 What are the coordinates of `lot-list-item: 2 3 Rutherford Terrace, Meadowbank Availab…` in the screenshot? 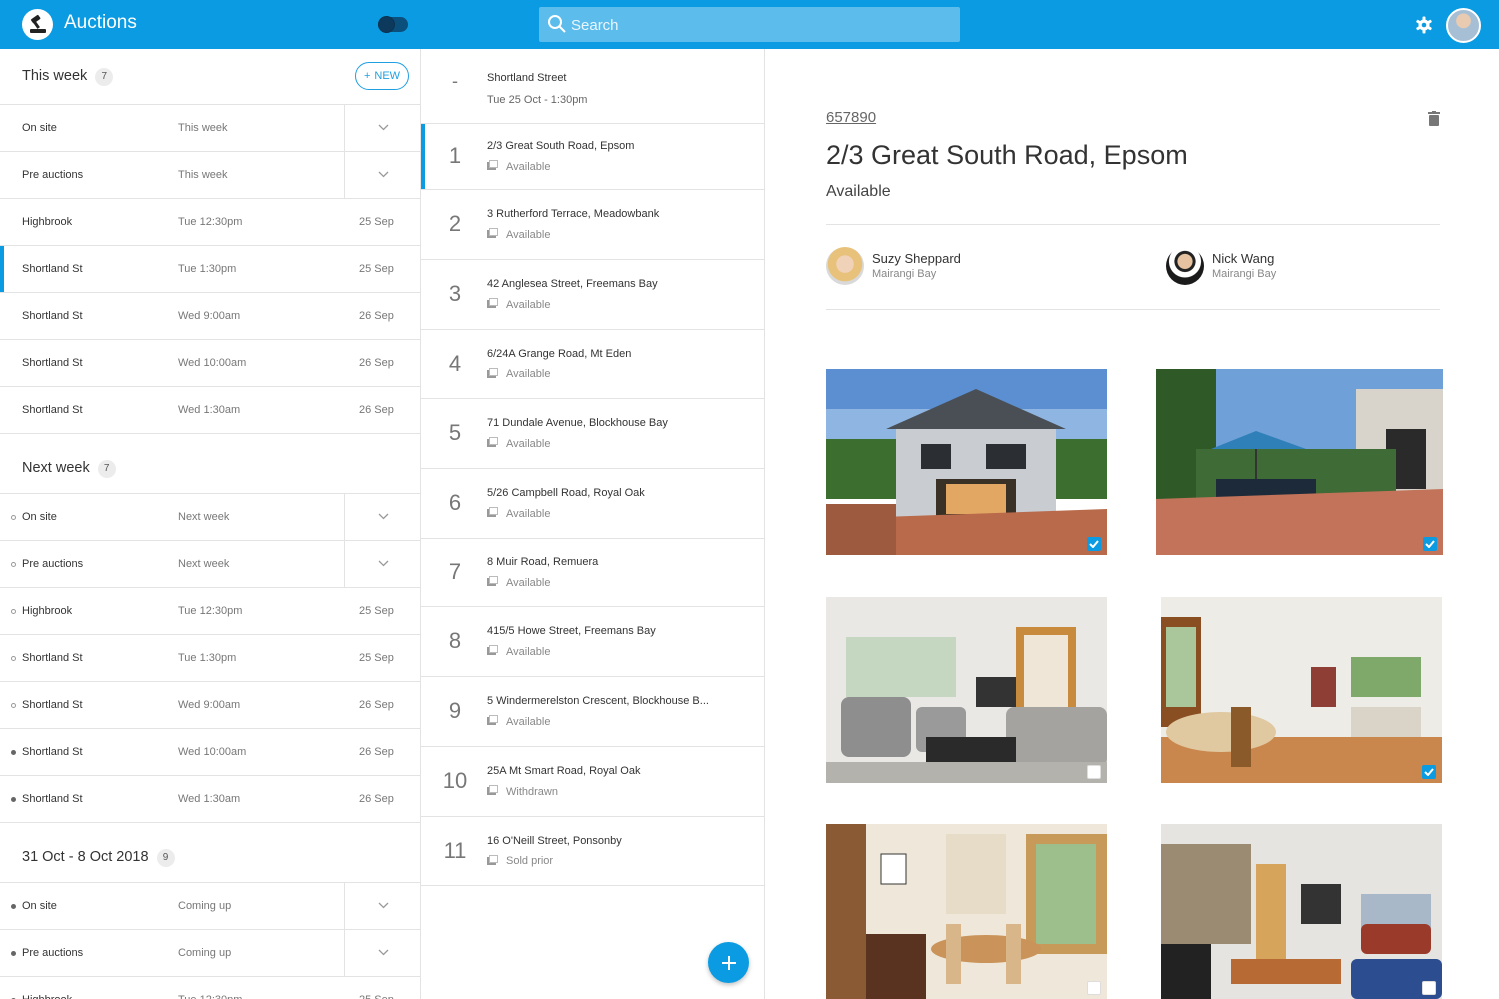 It's located at (592, 225).